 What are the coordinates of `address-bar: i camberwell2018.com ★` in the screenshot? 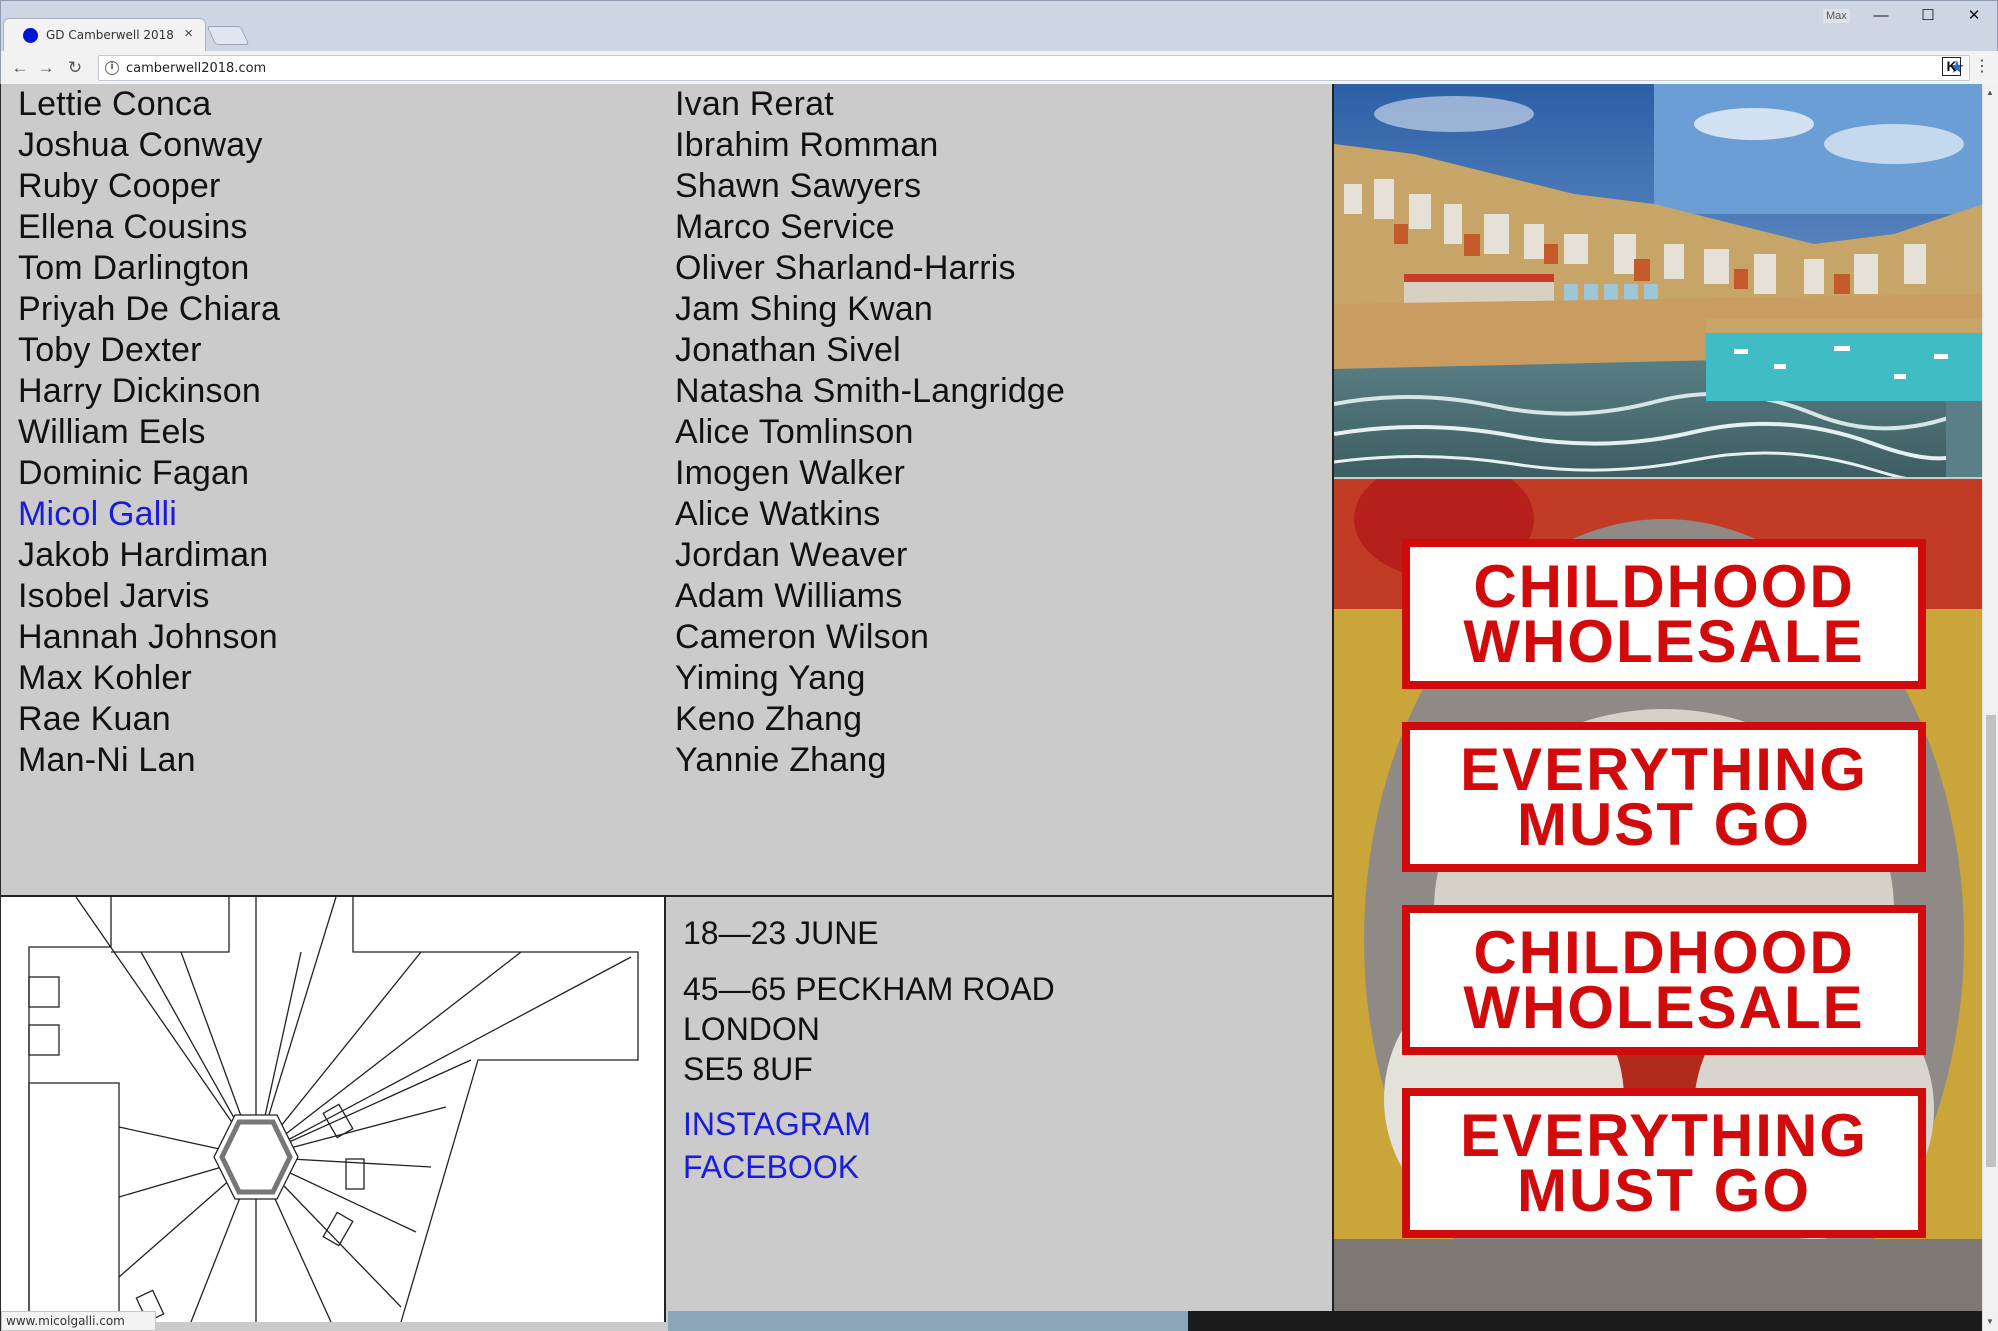 It's located at (1034, 68).